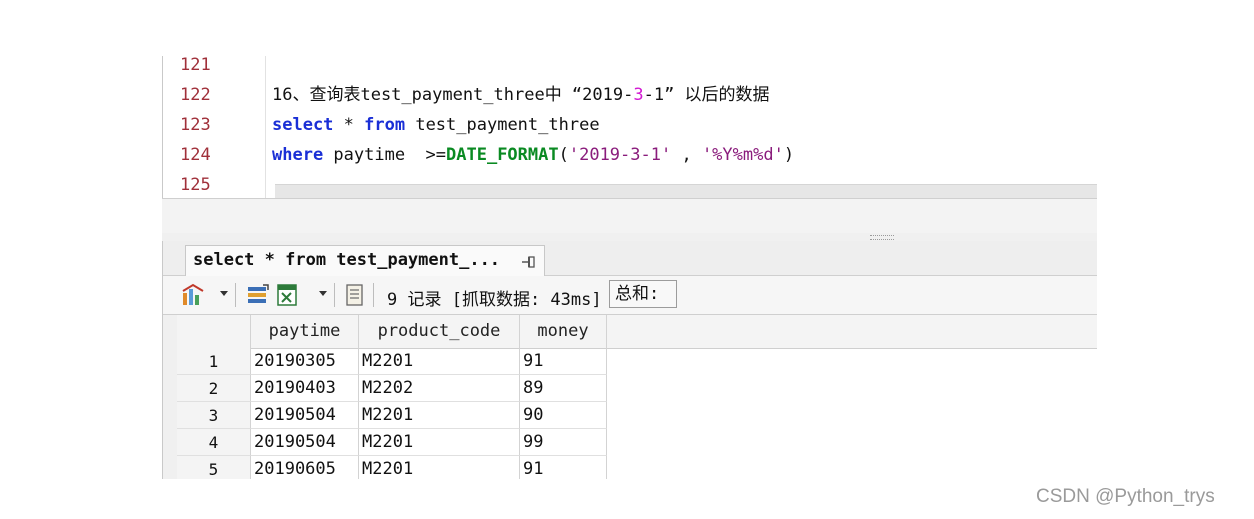 This screenshot has height=519, width=1254. What do you see at coordinates (217, 127) in the screenshot?
I see `line-gutter: 121 122 123 124 125` at bounding box center [217, 127].